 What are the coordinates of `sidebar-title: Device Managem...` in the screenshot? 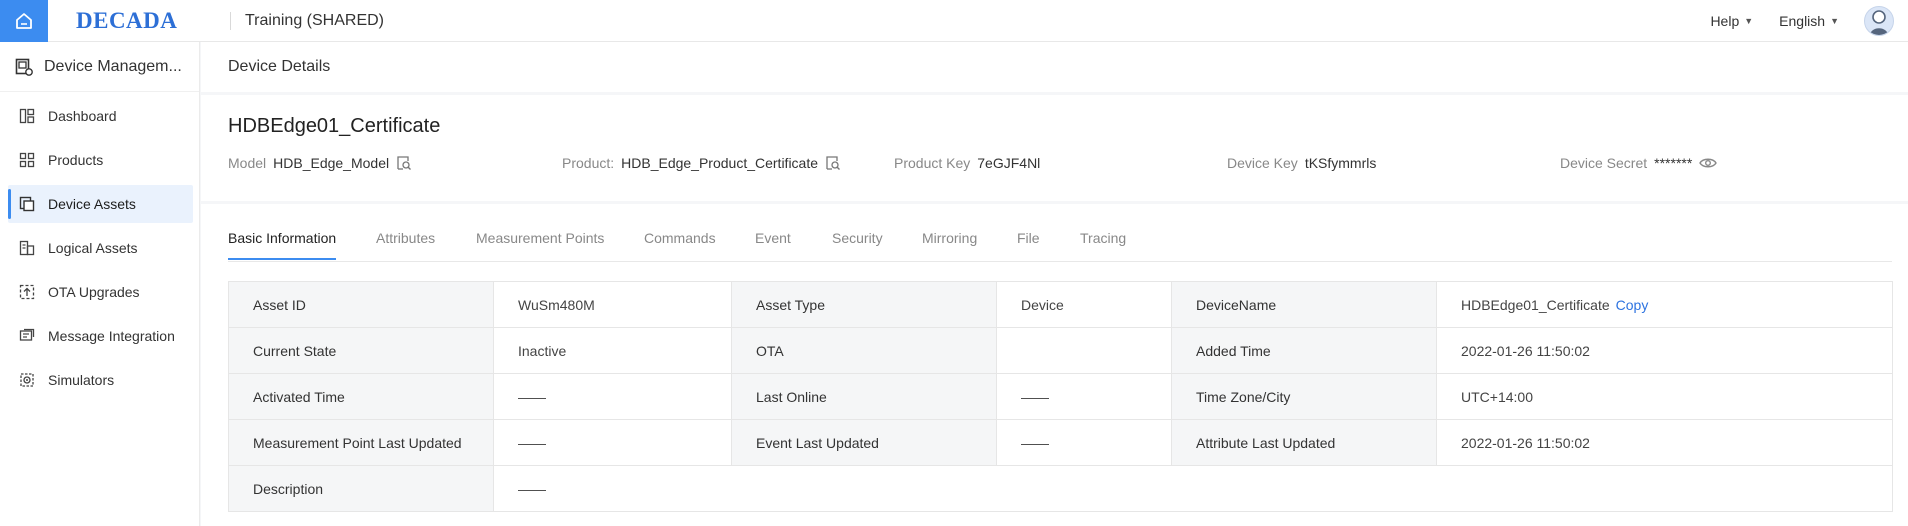 It's located at (113, 66).